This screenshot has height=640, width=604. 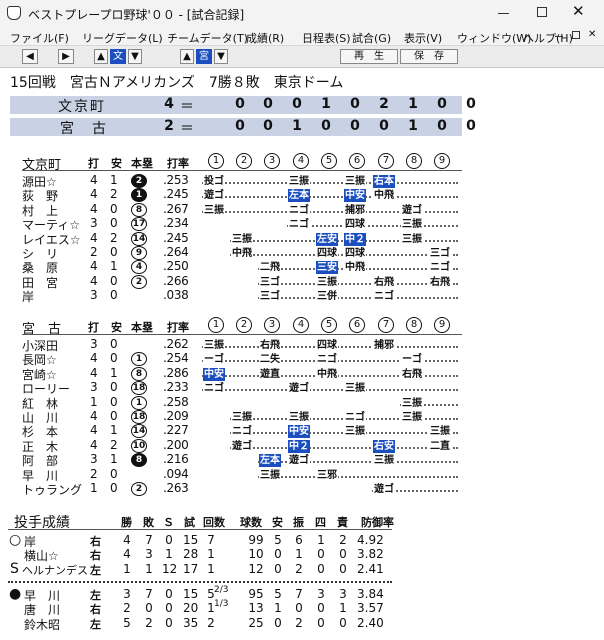 What do you see at coordinates (176, 459) in the screenshot?
I see `batting-average: .216` at bounding box center [176, 459].